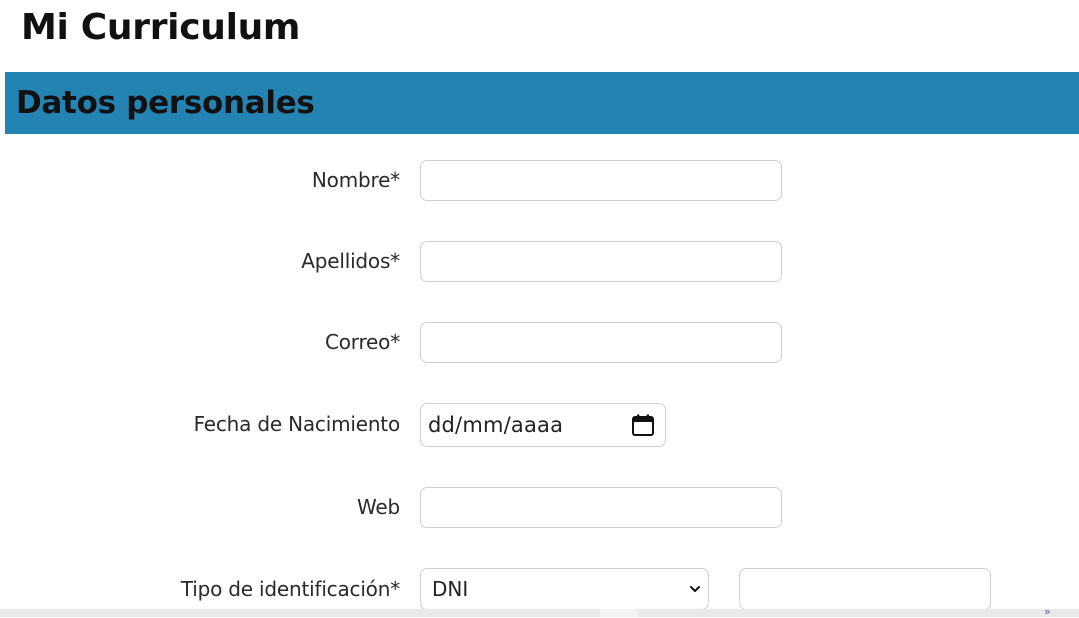  I want to click on tipo-identificacion-select: DNI, so click(564, 589).